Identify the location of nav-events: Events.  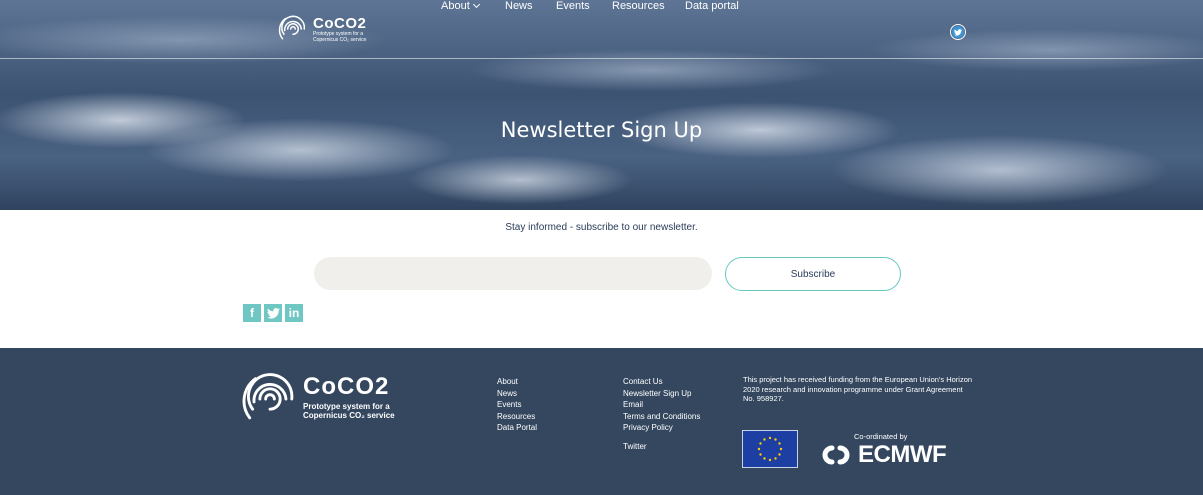
(573, 6).